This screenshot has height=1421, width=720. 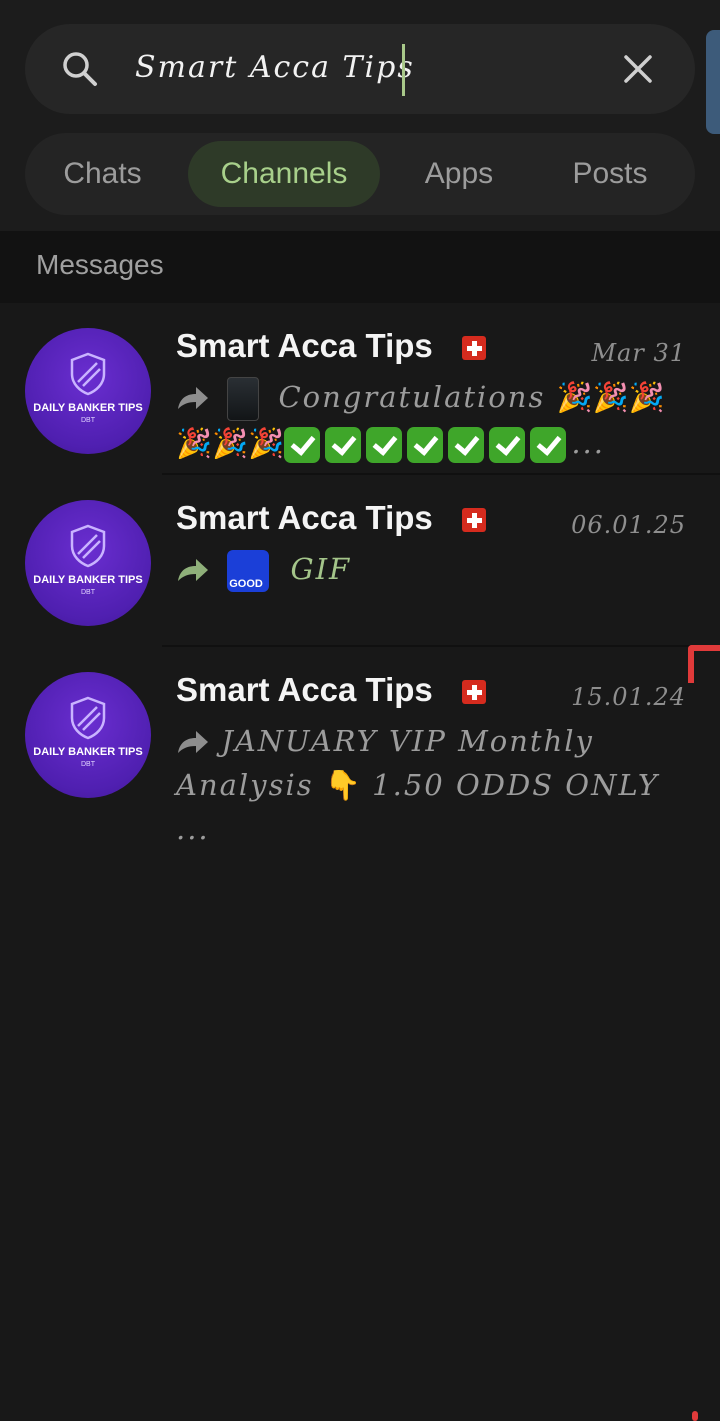 What do you see at coordinates (246, 584) in the screenshot?
I see `gif-thumbnail-label: GOOD MORNING` at bounding box center [246, 584].